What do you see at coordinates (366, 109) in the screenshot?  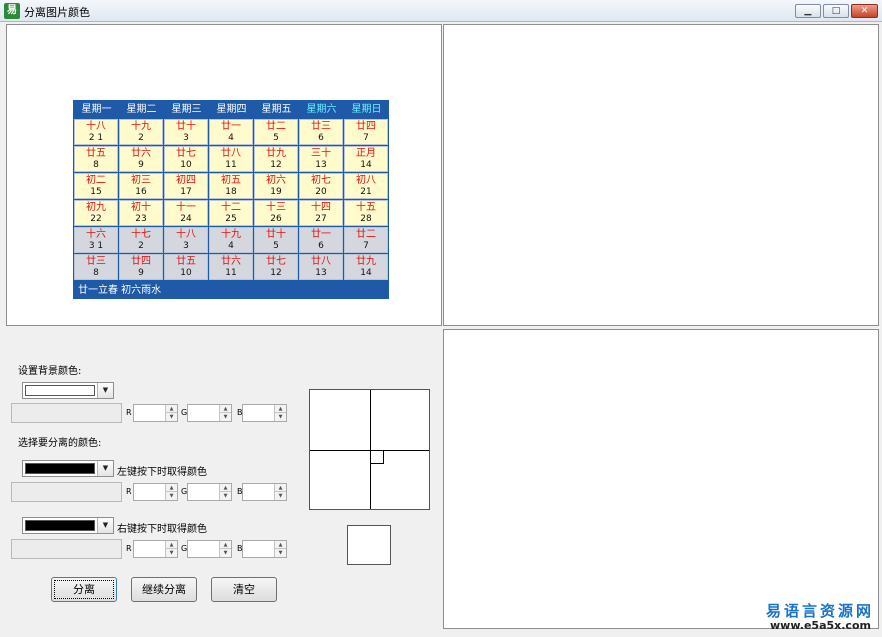 I see `weekday-label: 星期日` at bounding box center [366, 109].